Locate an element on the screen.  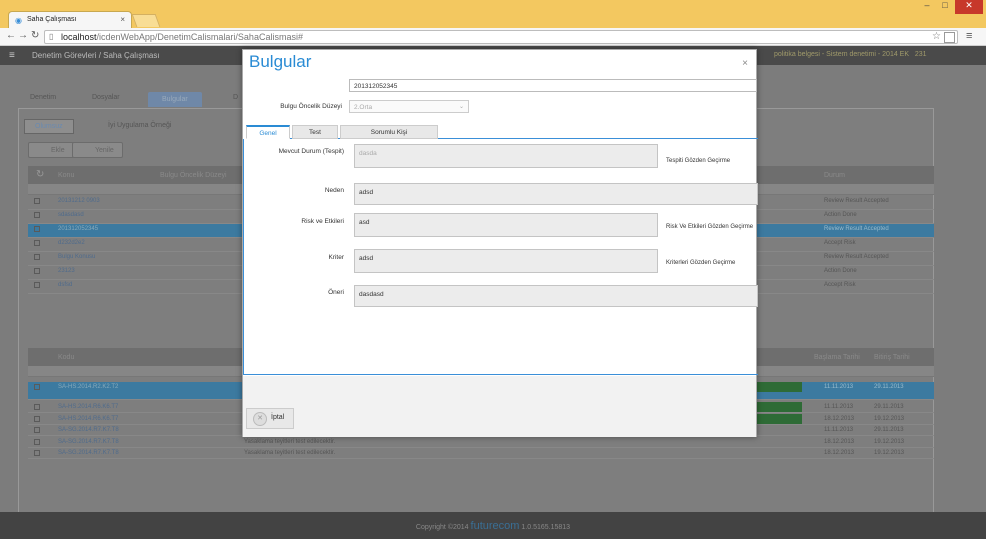
col-durum: Durum is located at coordinates (834, 175).